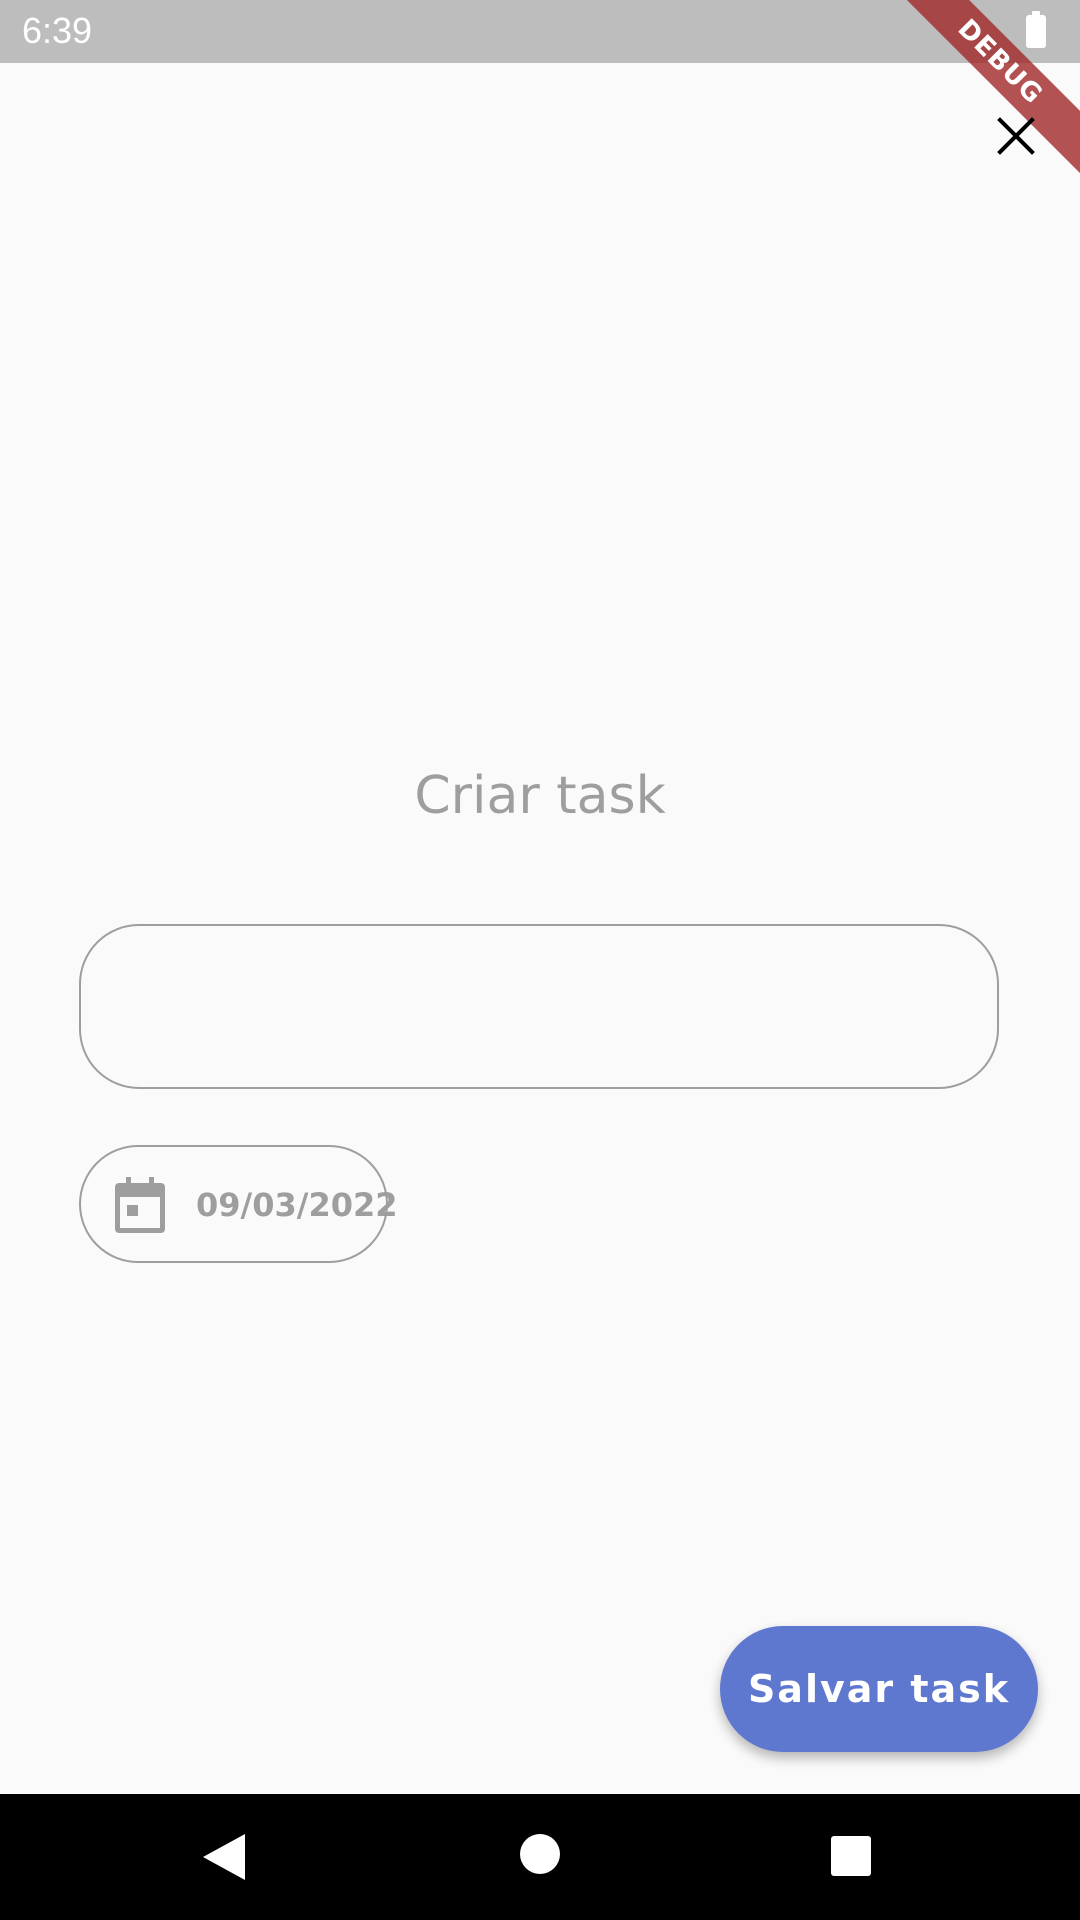 Image resolution: width=1080 pixels, height=1920 pixels. What do you see at coordinates (297, 1205) in the screenshot?
I see `date-value: 09/03/2022` at bounding box center [297, 1205].